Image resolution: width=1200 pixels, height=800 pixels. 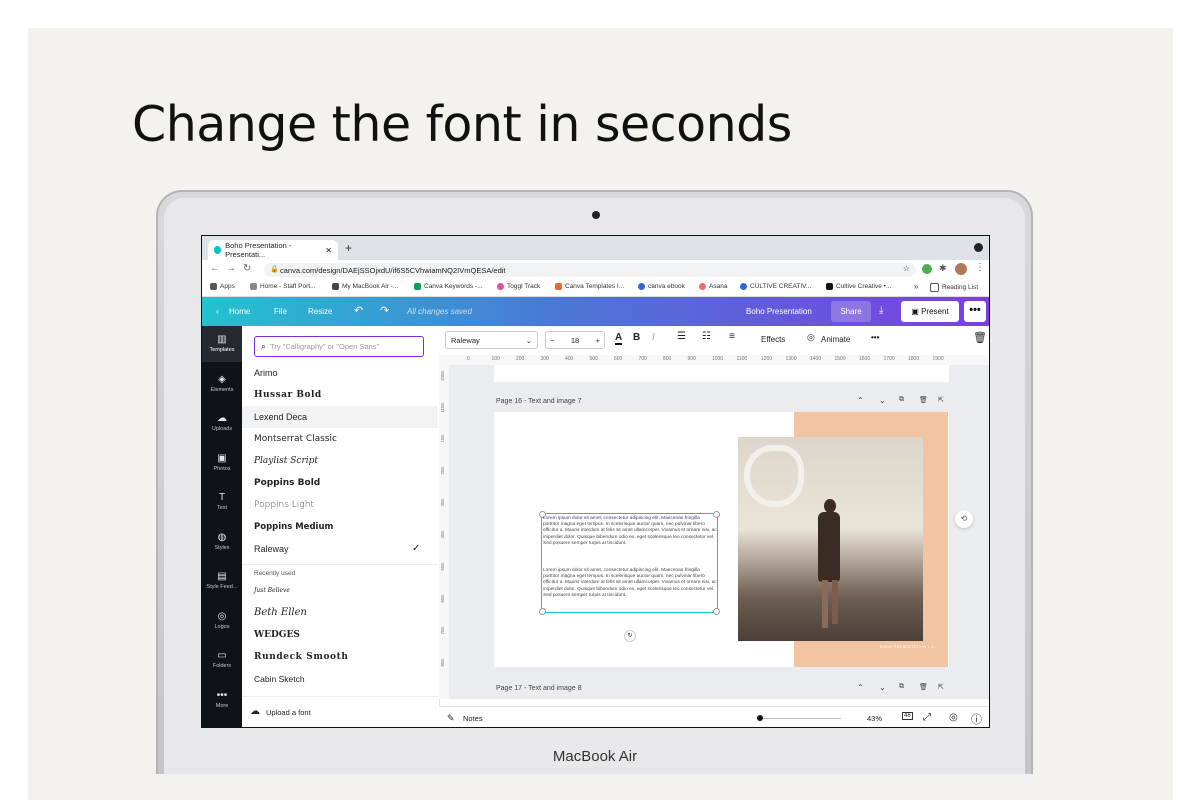 I want to click on animate-button: Animate, so click(x=835, y=339).